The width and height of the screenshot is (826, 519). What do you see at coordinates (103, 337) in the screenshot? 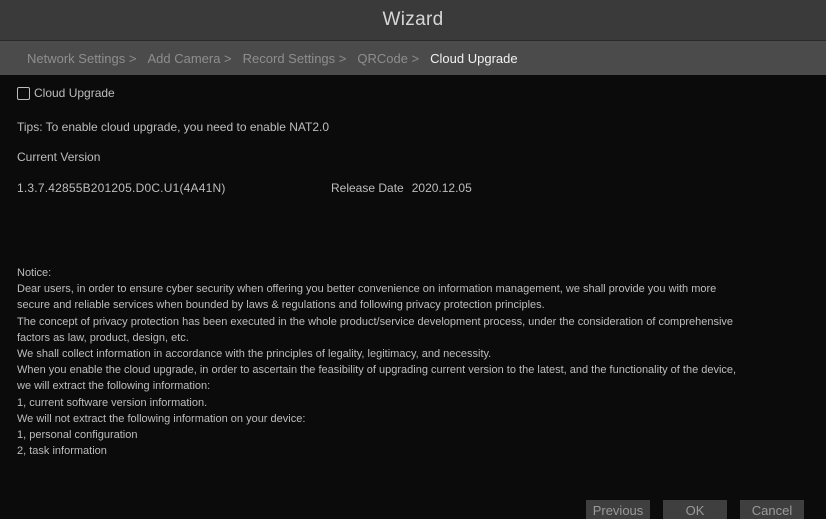
I see `notice-line: factors as law, product, design, etc.` at bounding box center [103, 337].